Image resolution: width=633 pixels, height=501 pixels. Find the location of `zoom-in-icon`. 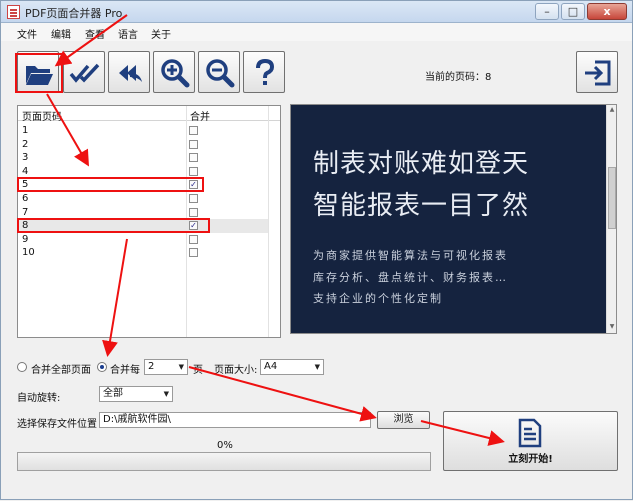

zoom-in-icon is located at coordinates (175, 73).